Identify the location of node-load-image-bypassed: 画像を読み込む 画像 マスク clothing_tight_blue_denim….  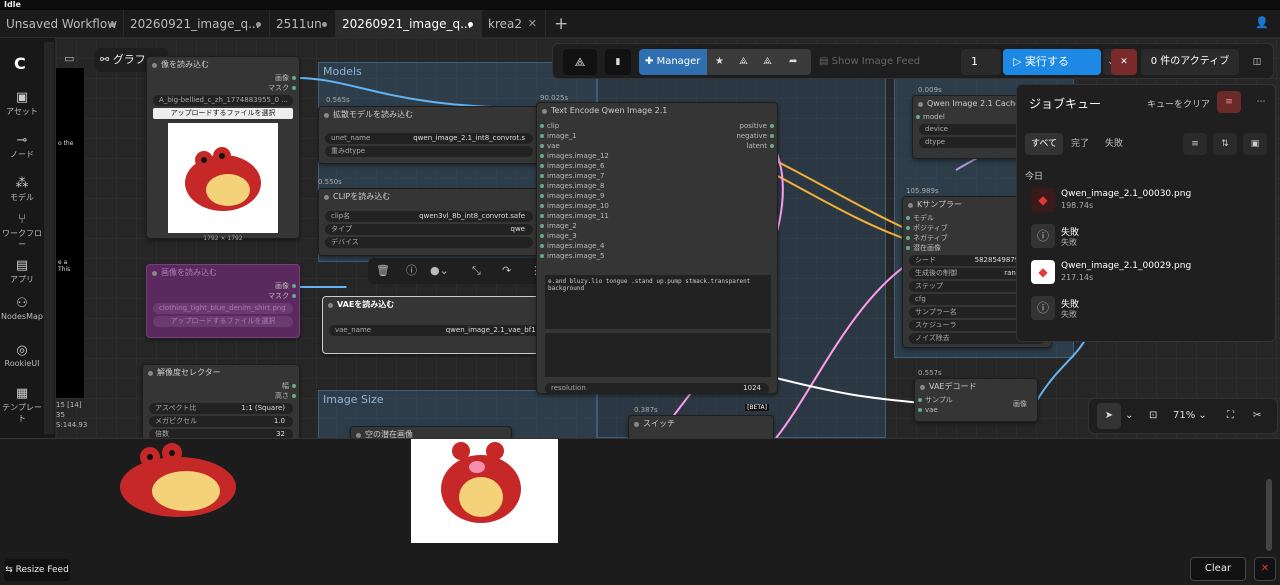
(223, 301).